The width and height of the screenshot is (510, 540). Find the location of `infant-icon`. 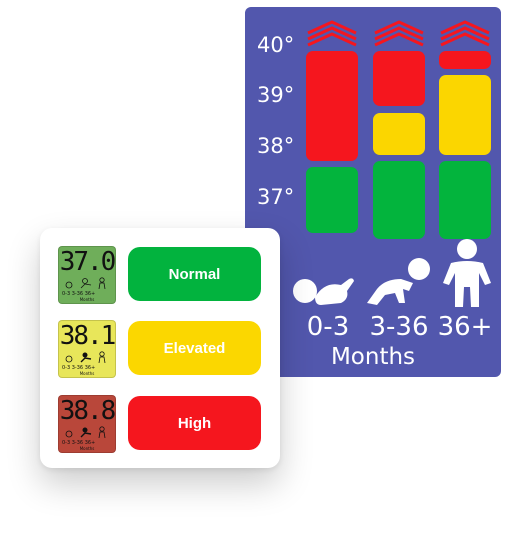

infant-icon is located at coordinates (323, 291).